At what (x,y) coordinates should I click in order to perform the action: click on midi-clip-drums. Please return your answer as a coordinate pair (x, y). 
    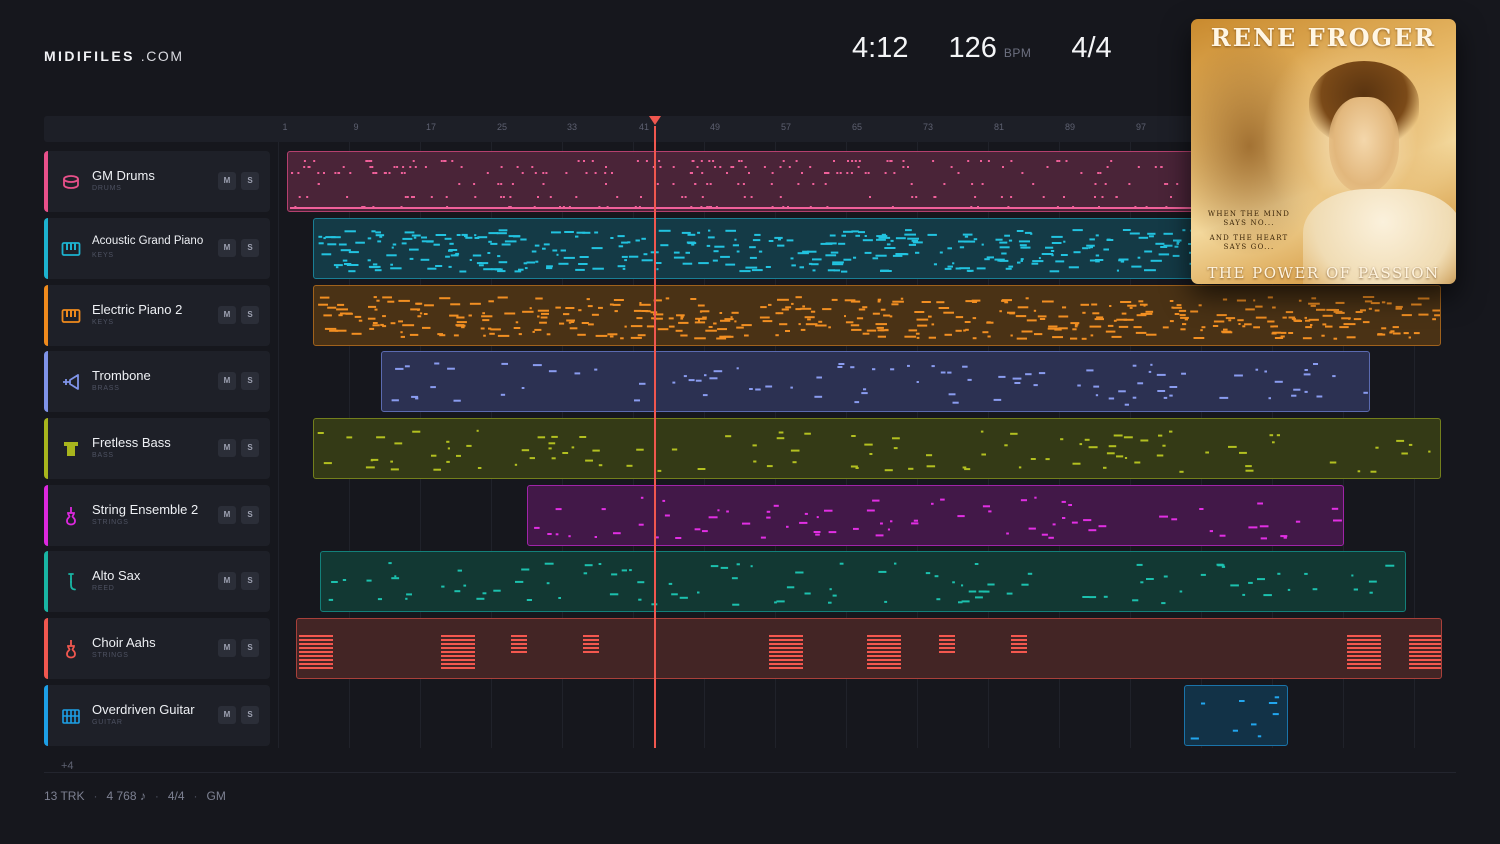
    Looking at the image, I should click on (747, 181).